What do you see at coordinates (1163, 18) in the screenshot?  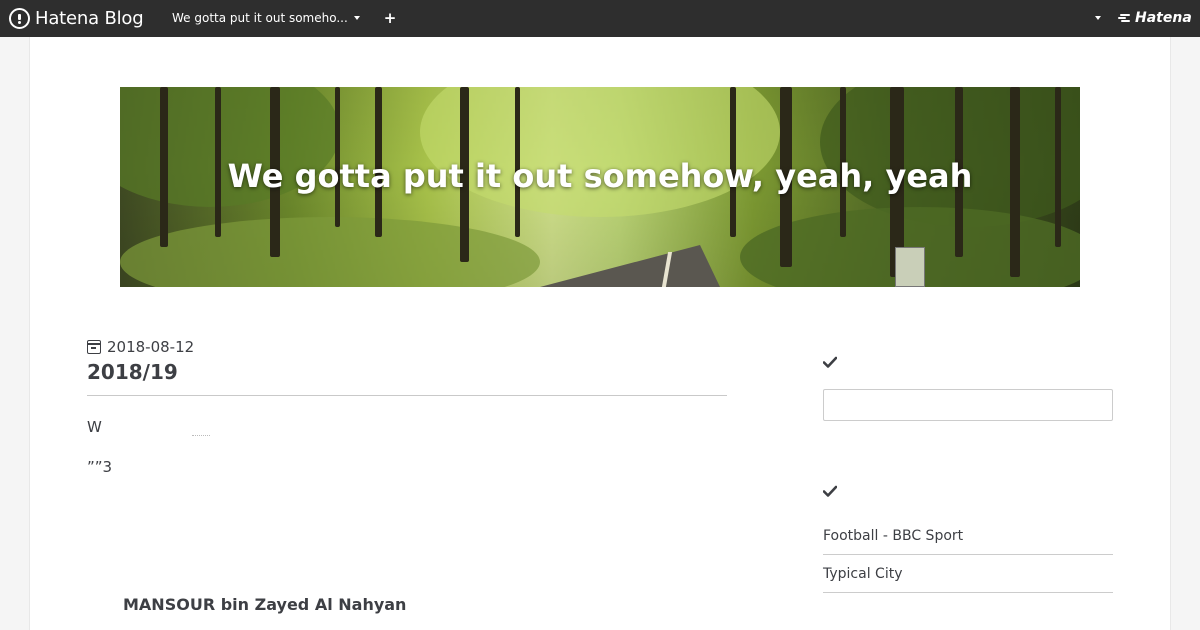 I see `hatena-label: Hatena` at bounding box center [1163, 18].